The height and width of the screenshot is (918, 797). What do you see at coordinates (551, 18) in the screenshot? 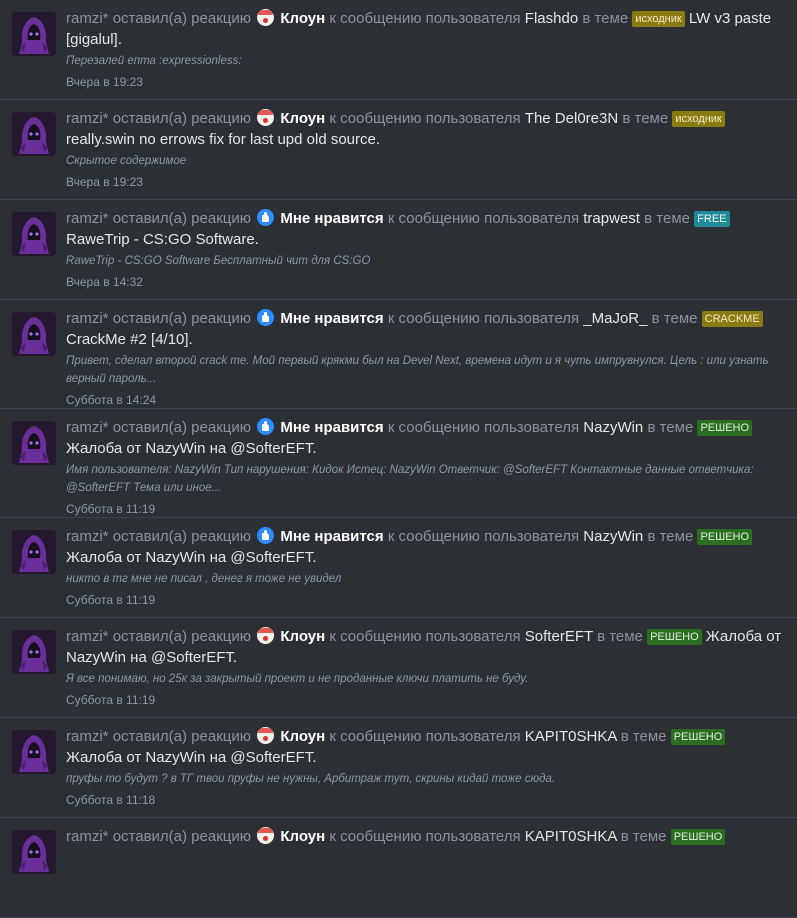
I see `recipient-link: Flashdo` at bounding box center [551, 18].